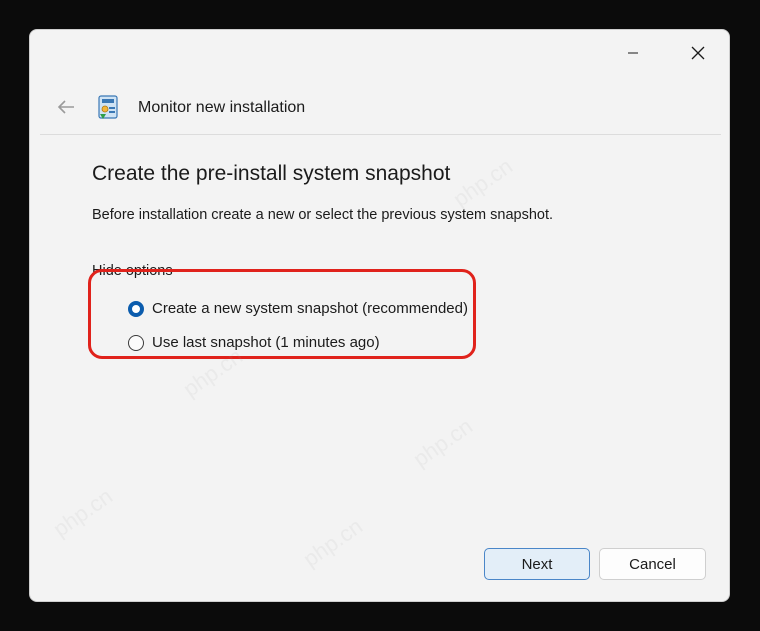  I want to click on cancel-button: Cancel, so click(652, 564).